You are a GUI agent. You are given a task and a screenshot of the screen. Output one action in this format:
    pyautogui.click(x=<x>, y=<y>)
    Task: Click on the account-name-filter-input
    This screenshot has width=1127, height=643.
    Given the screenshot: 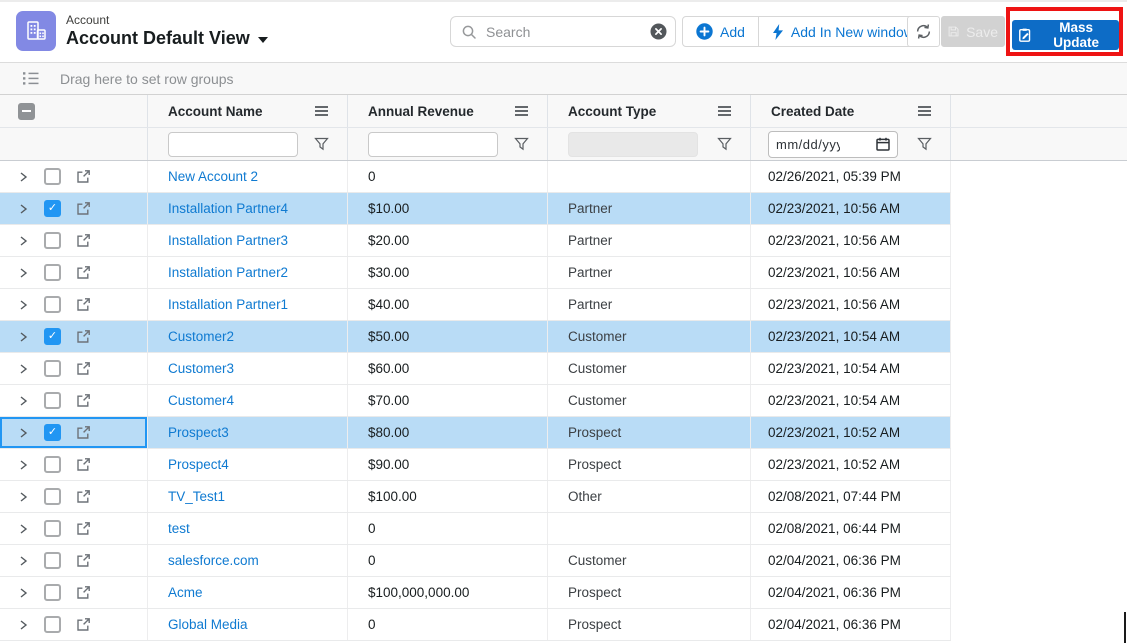 What is the action you would take?
    pyautogui.click(x=233, y=144)
    